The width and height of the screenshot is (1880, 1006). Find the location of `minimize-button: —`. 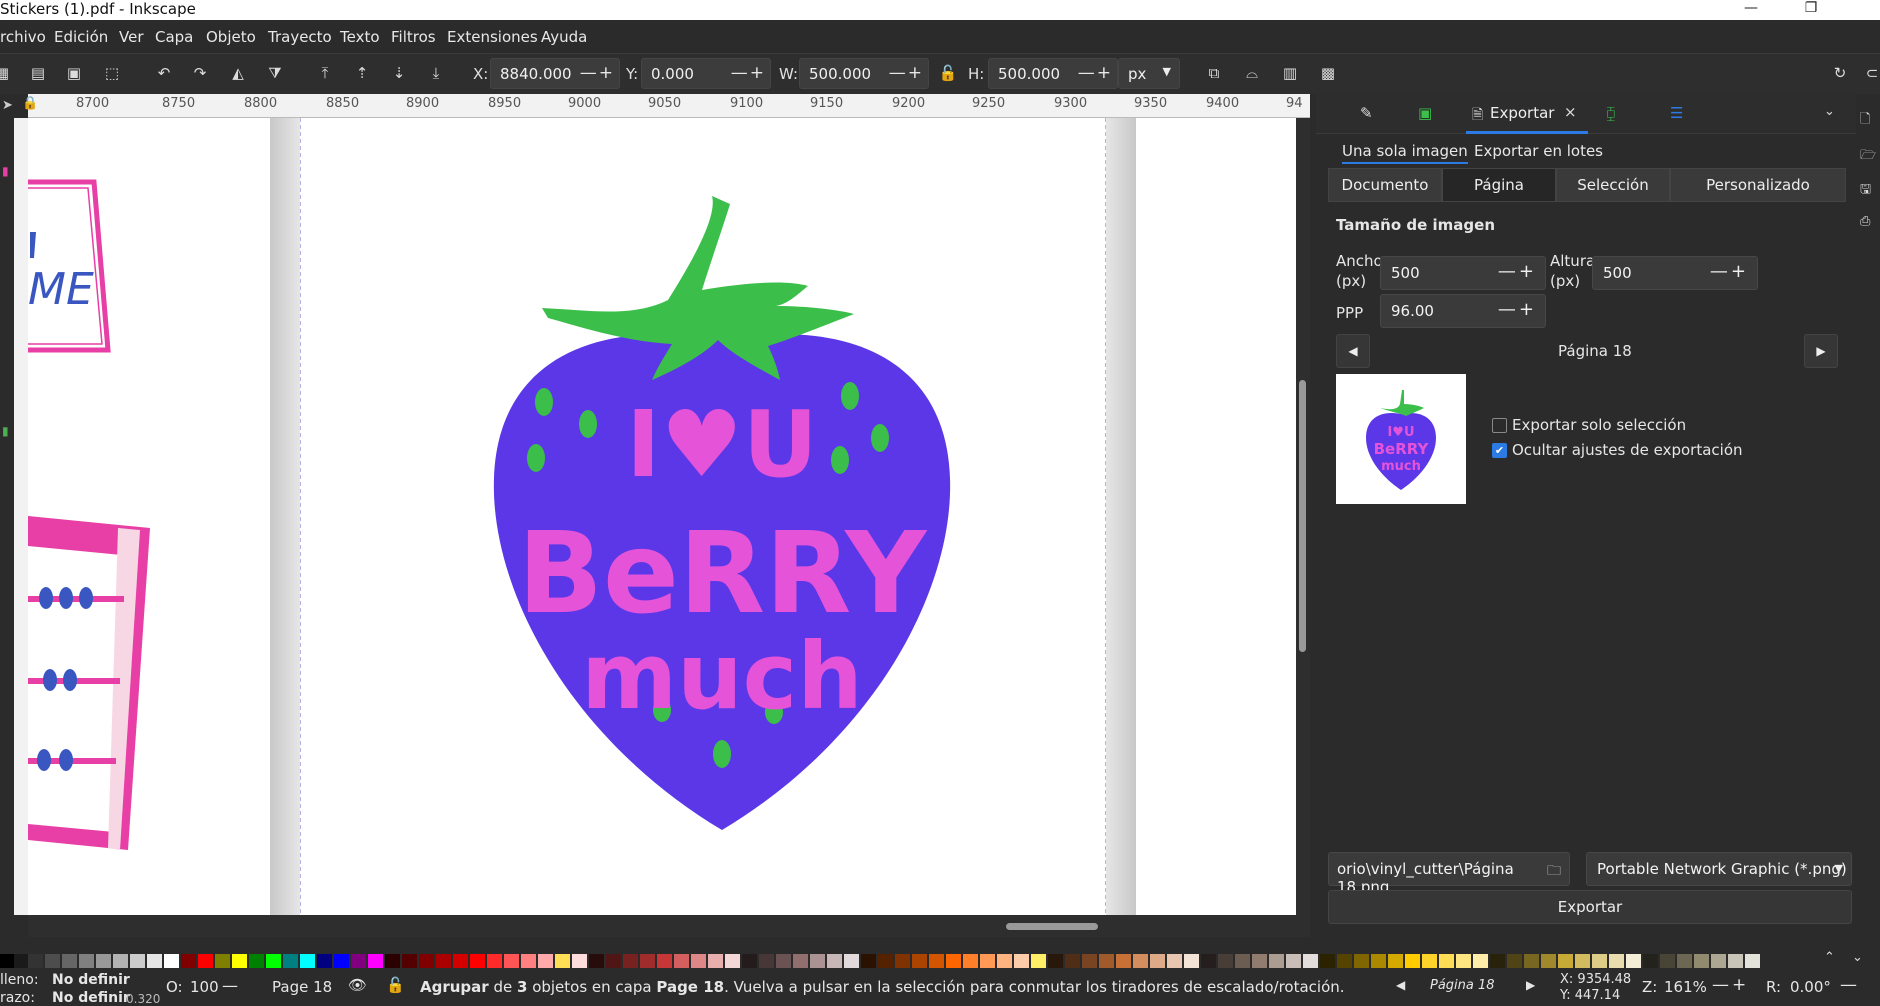

minimize-button: — is located at coordinates (1751, 10).